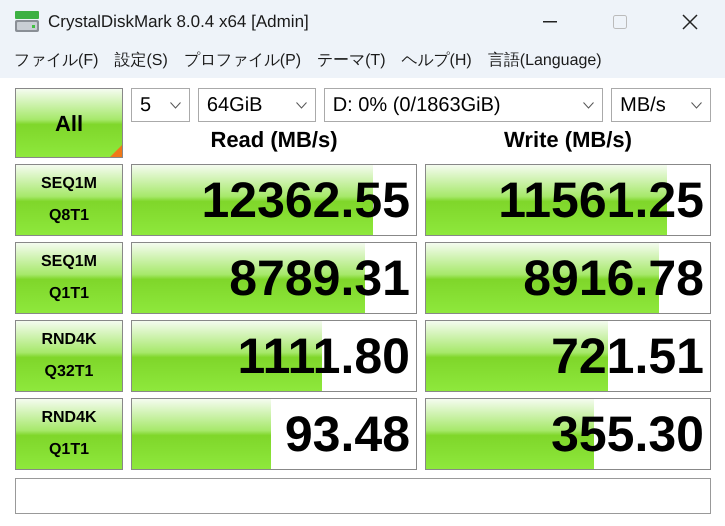 The height and width of the screenshot is (526, 725). Describe the element at coordinates (627, 434) in the screenshot. I see `result-value: 355.30` at that location.